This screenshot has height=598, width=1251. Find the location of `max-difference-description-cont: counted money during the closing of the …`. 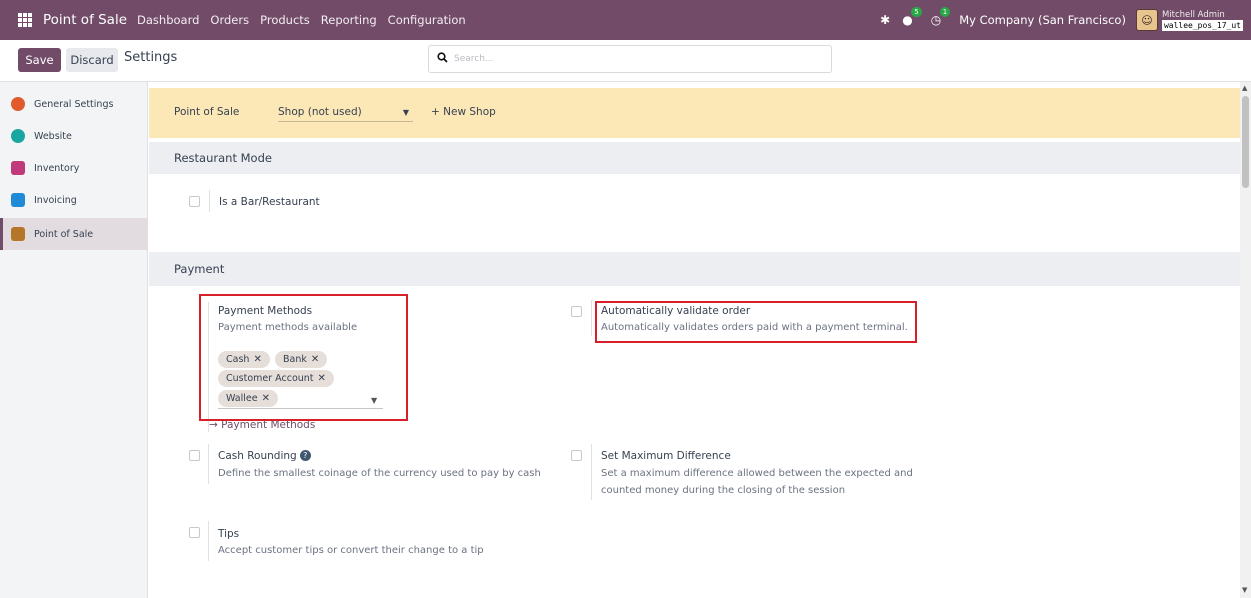

max-difference-description-cont: counted money during the closing of the … is located at coordinates (723, 490).